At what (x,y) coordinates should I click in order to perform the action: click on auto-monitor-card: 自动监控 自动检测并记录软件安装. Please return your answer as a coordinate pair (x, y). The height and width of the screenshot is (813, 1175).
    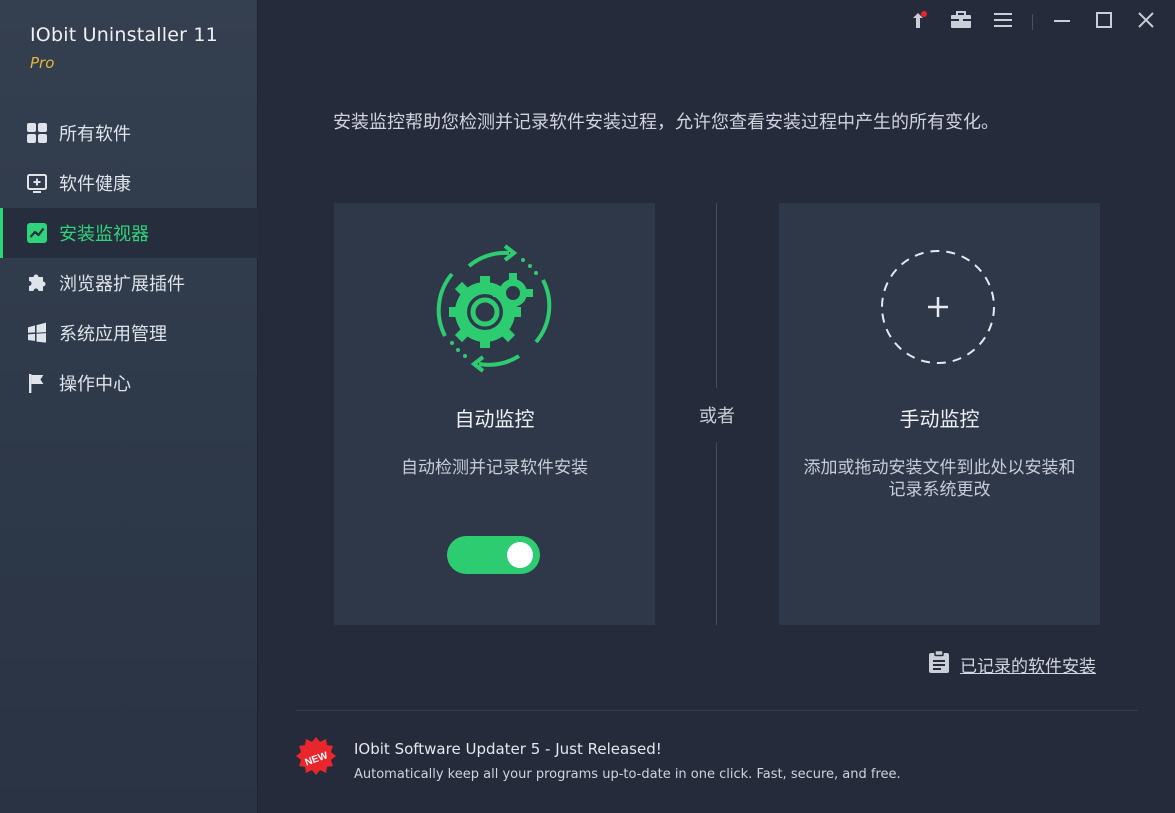
    Looking at the image, I should click on (494, 414).